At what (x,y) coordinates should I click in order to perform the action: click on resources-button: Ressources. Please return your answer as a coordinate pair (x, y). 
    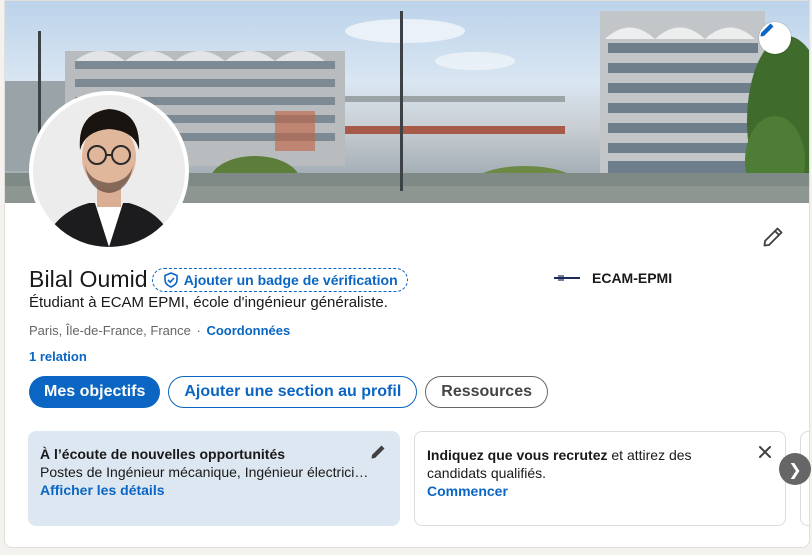
    Looking at the image, I should click on (486, 392).